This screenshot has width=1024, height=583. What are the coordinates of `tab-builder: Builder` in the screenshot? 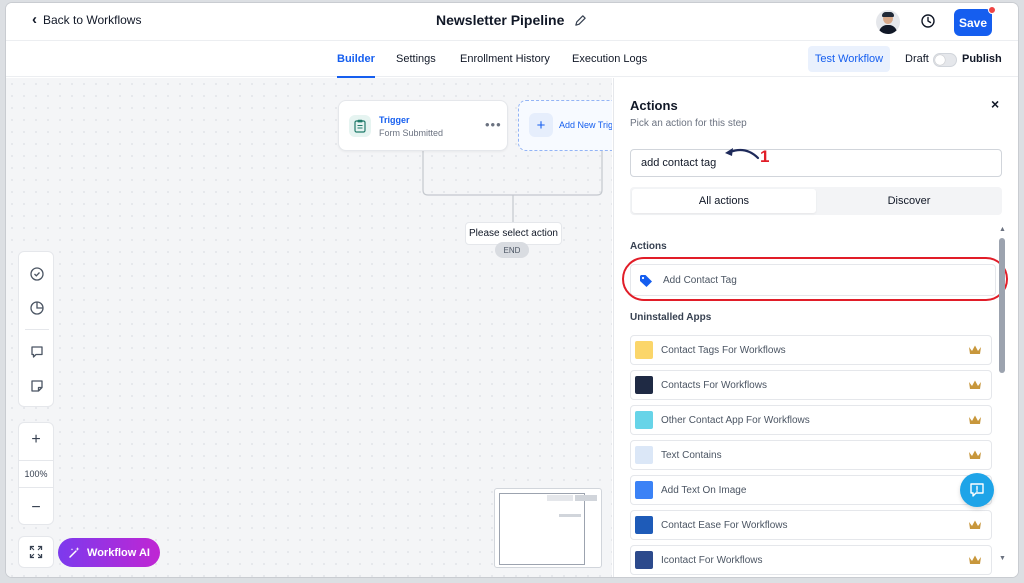 It's located at (356, 65).